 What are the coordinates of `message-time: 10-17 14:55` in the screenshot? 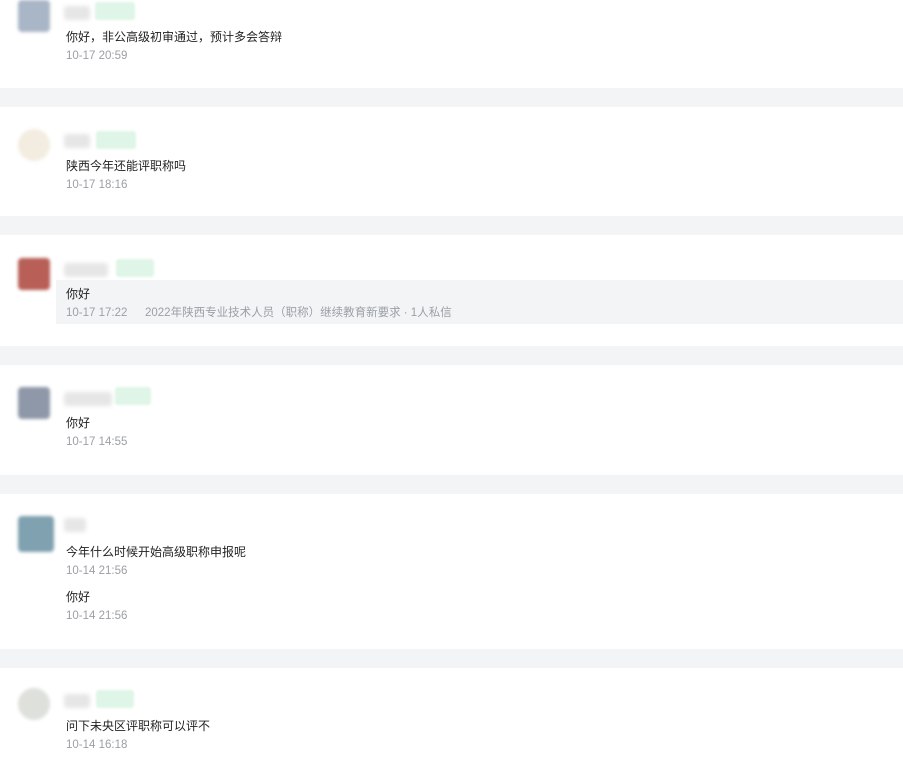 It's located at (97, 442).